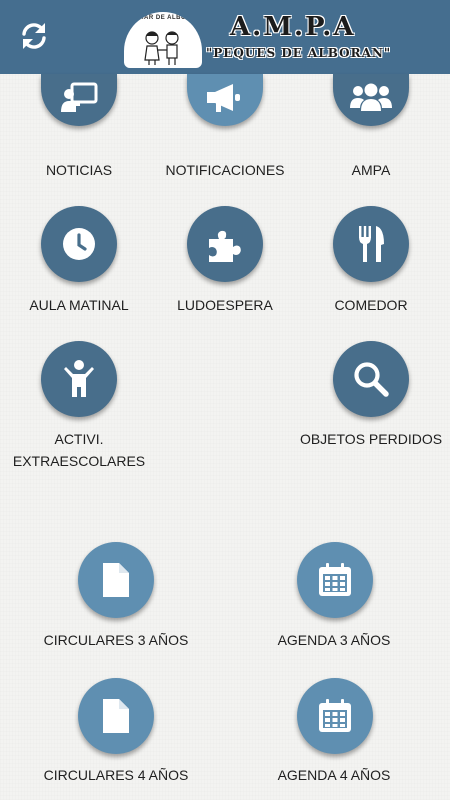  I want to click on search-icon, so click(371, 379).